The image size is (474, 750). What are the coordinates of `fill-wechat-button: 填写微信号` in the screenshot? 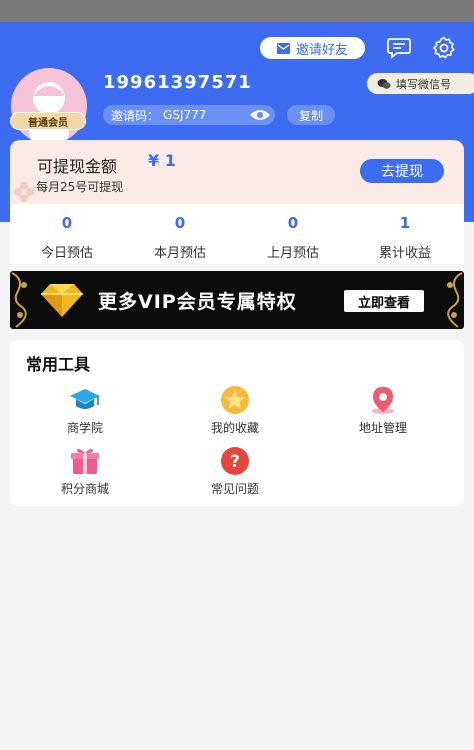 It's located at (420, 83).